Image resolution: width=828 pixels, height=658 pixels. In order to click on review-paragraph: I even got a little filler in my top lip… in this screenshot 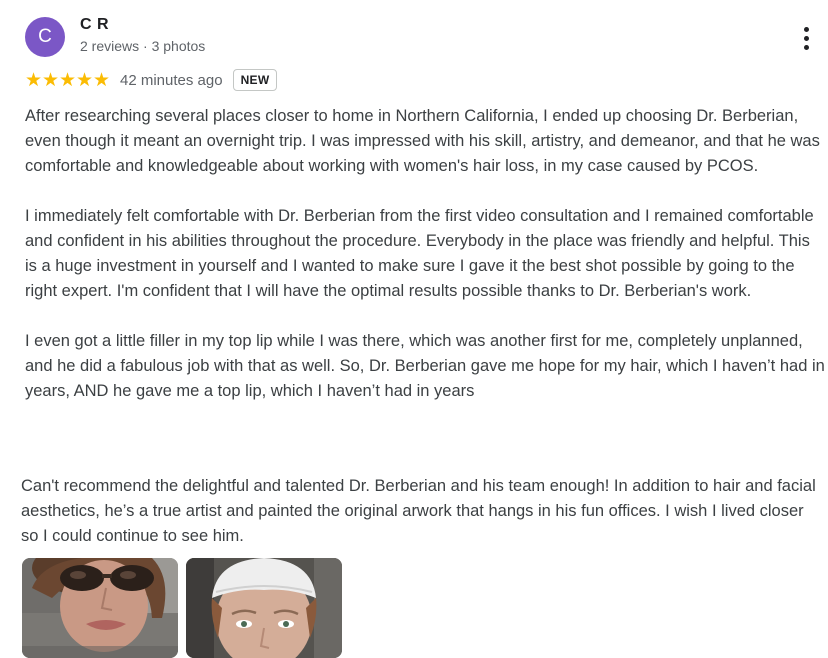, I will do `click(425, 366)`.